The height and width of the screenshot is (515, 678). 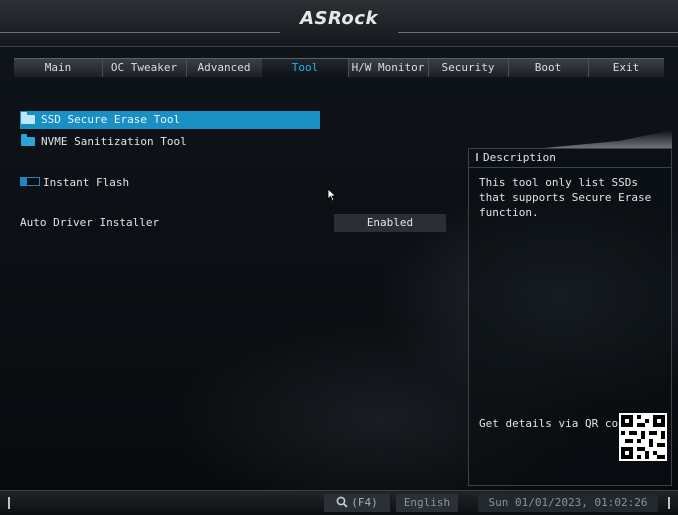 I want to click on instant-flash-icon, so click(x=30, y=181).